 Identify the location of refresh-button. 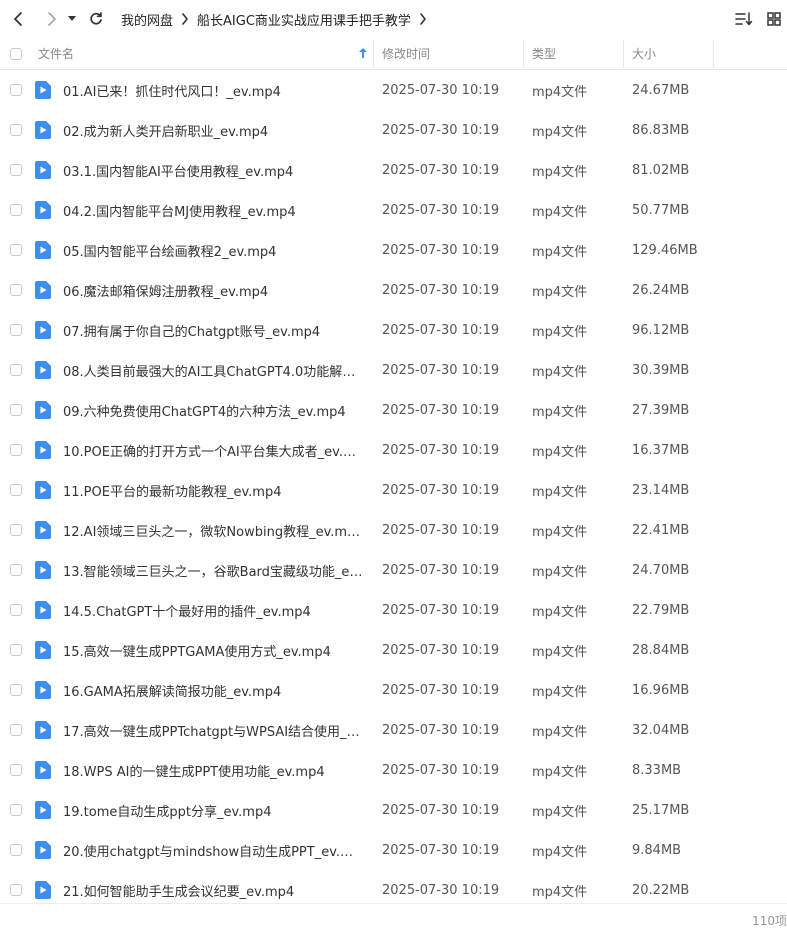
(96, 19).